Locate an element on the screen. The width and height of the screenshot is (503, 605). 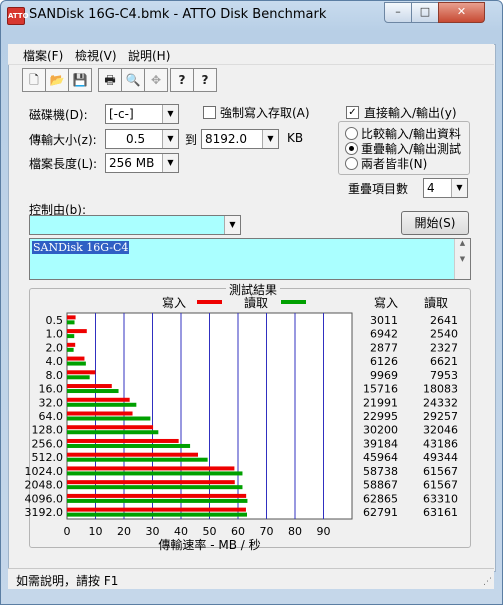
drive-value: [-c-] is located at coordinates (121, 114).